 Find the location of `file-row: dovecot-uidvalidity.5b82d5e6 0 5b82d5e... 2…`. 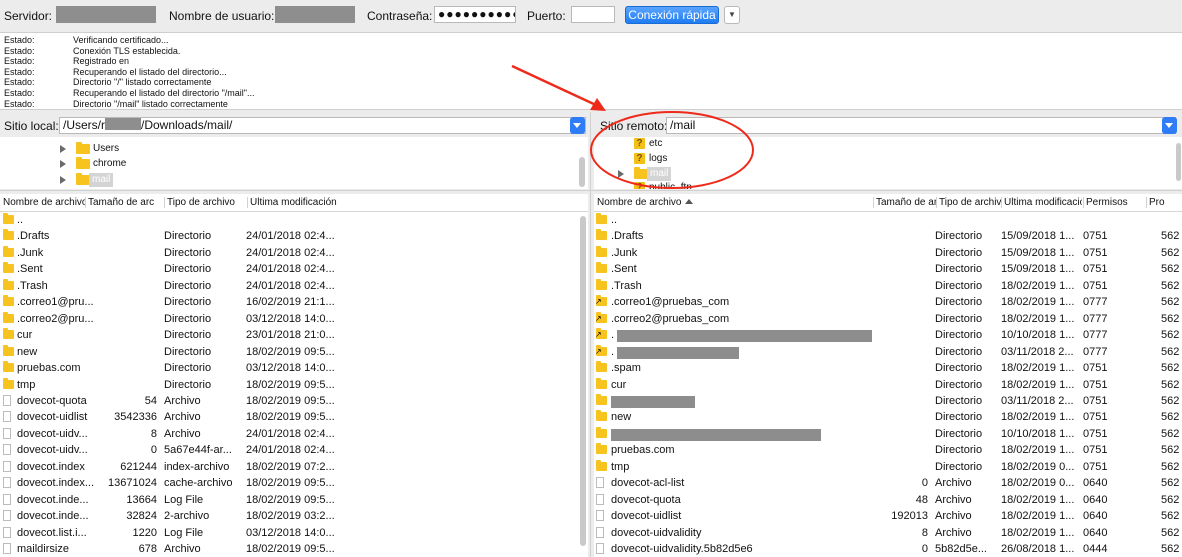

file-row: dovecot-uidvalidity.5b82d5e6 0 5b82d5e... 2… is located at coordinates (888, 549).